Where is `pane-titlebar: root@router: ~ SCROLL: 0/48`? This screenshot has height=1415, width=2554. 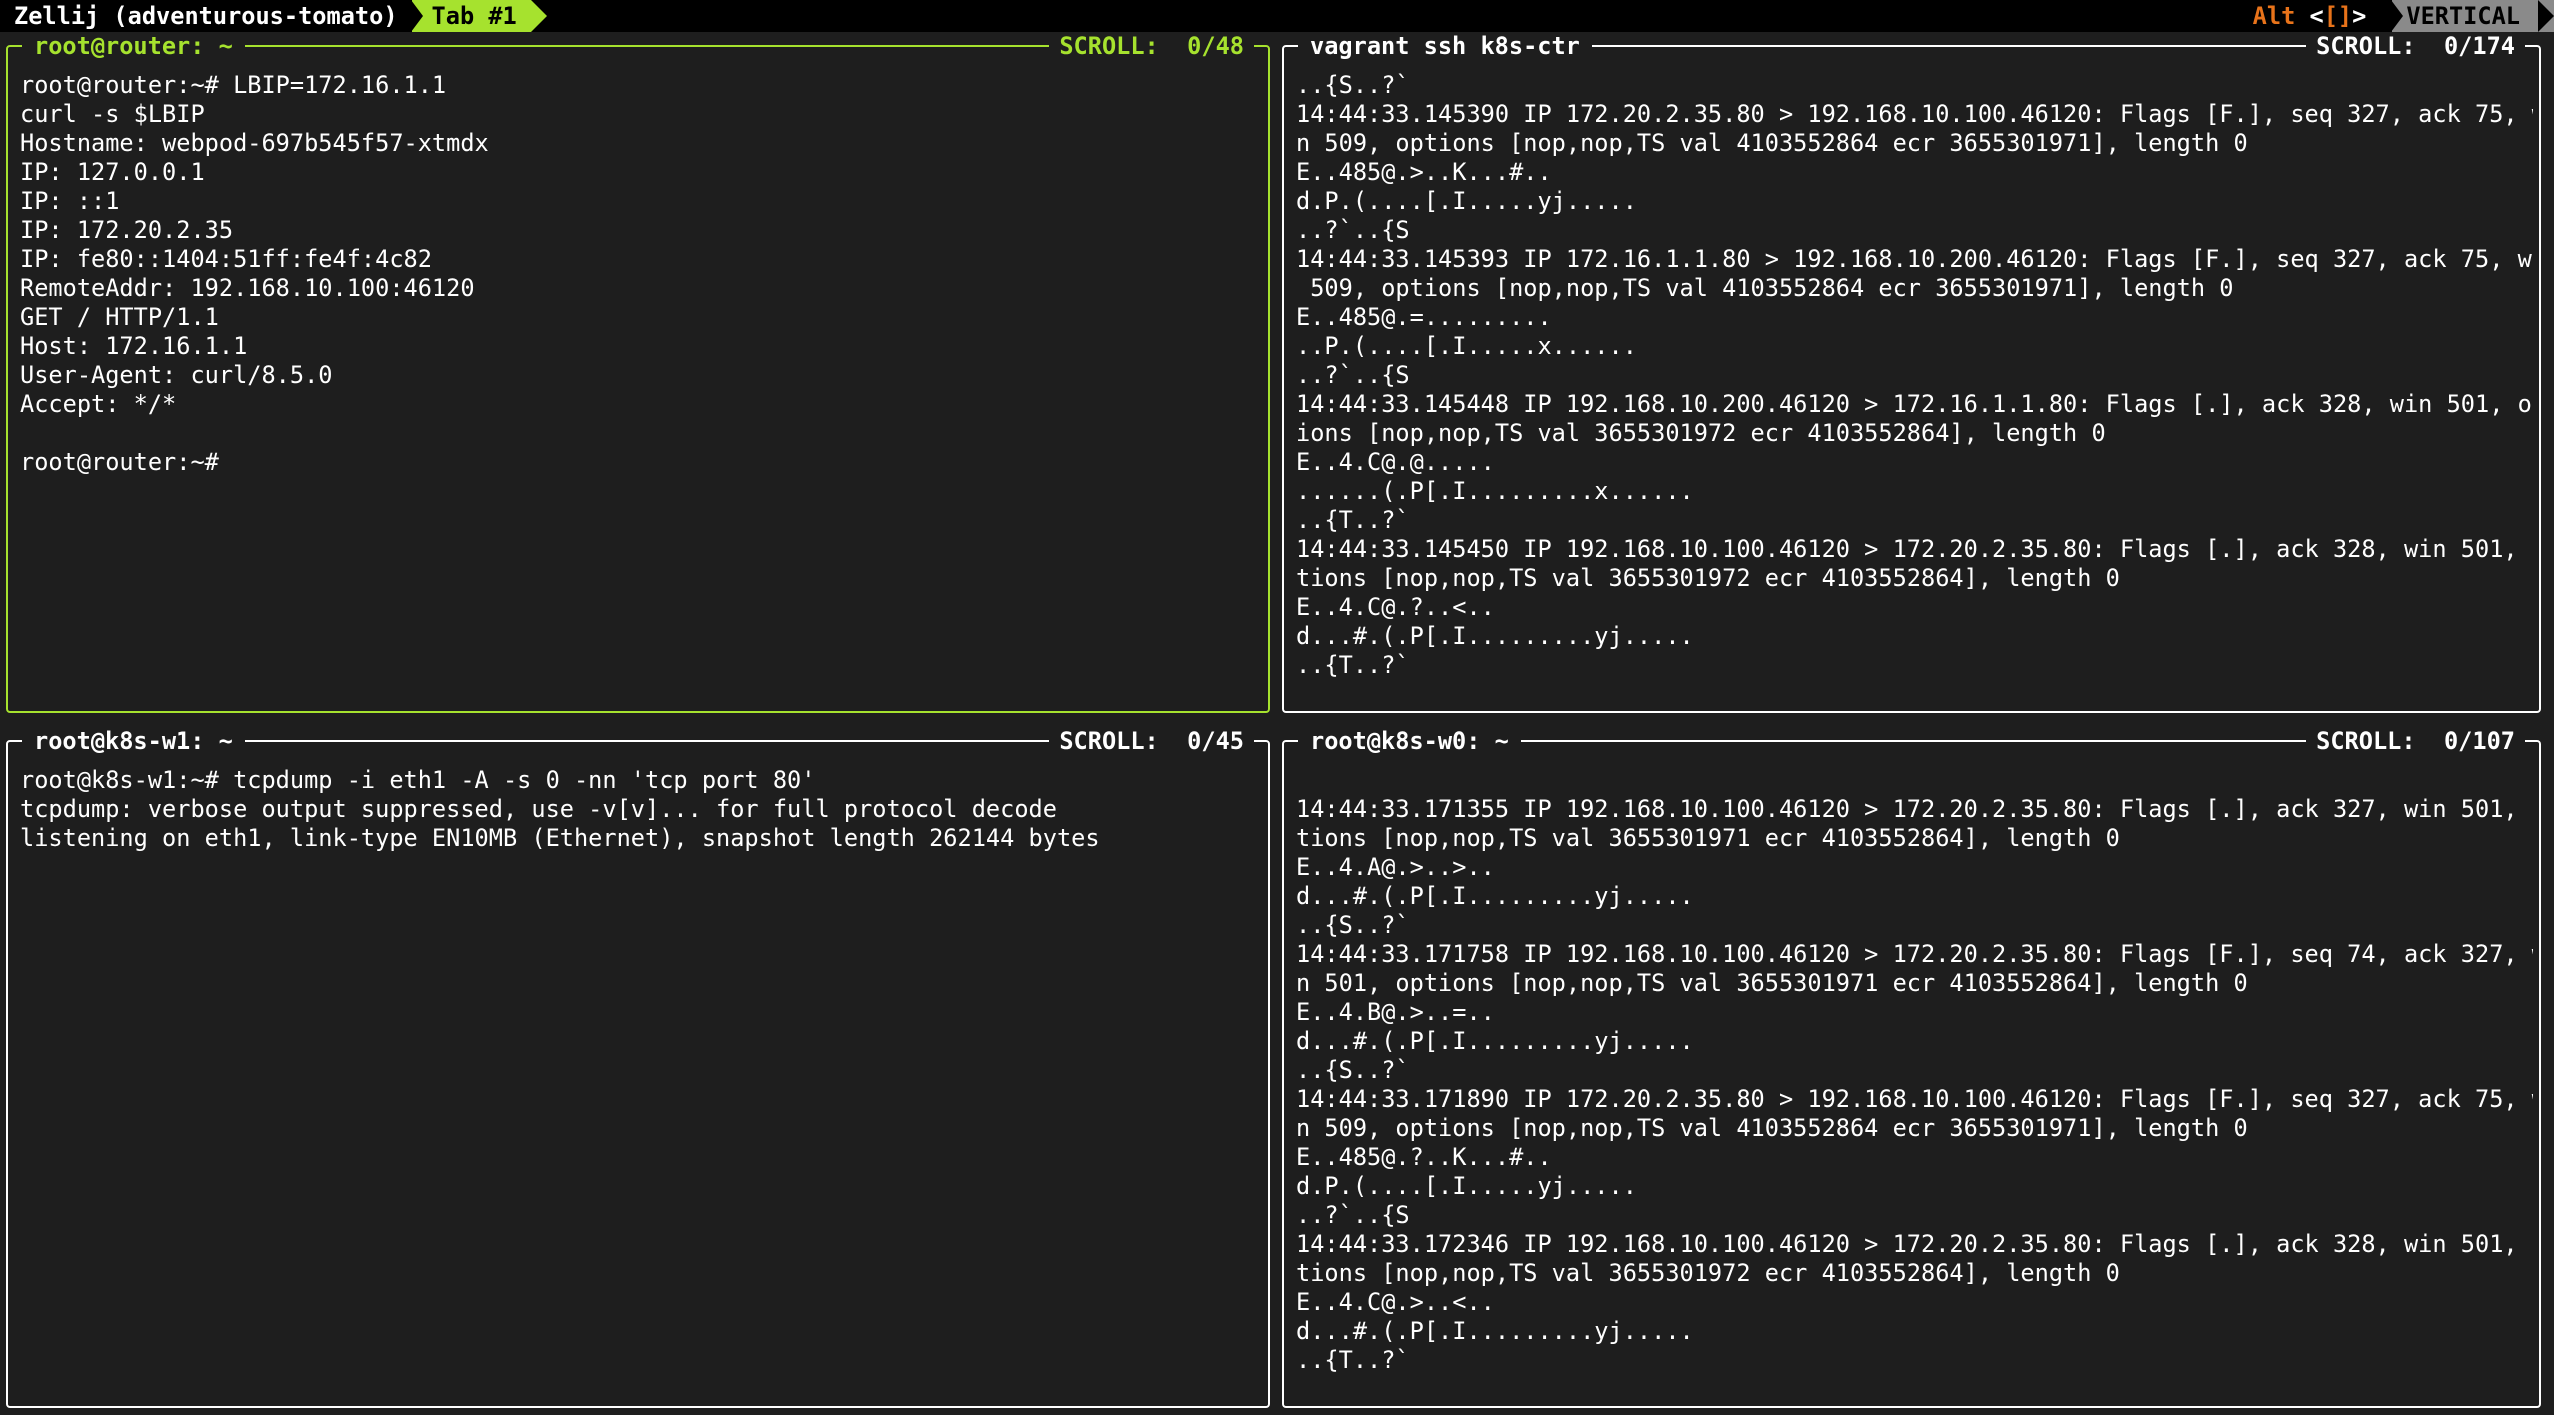
pane-titlebar: root@router: ~ SCROLL: 0/48 is located at coordinates (638, 46).